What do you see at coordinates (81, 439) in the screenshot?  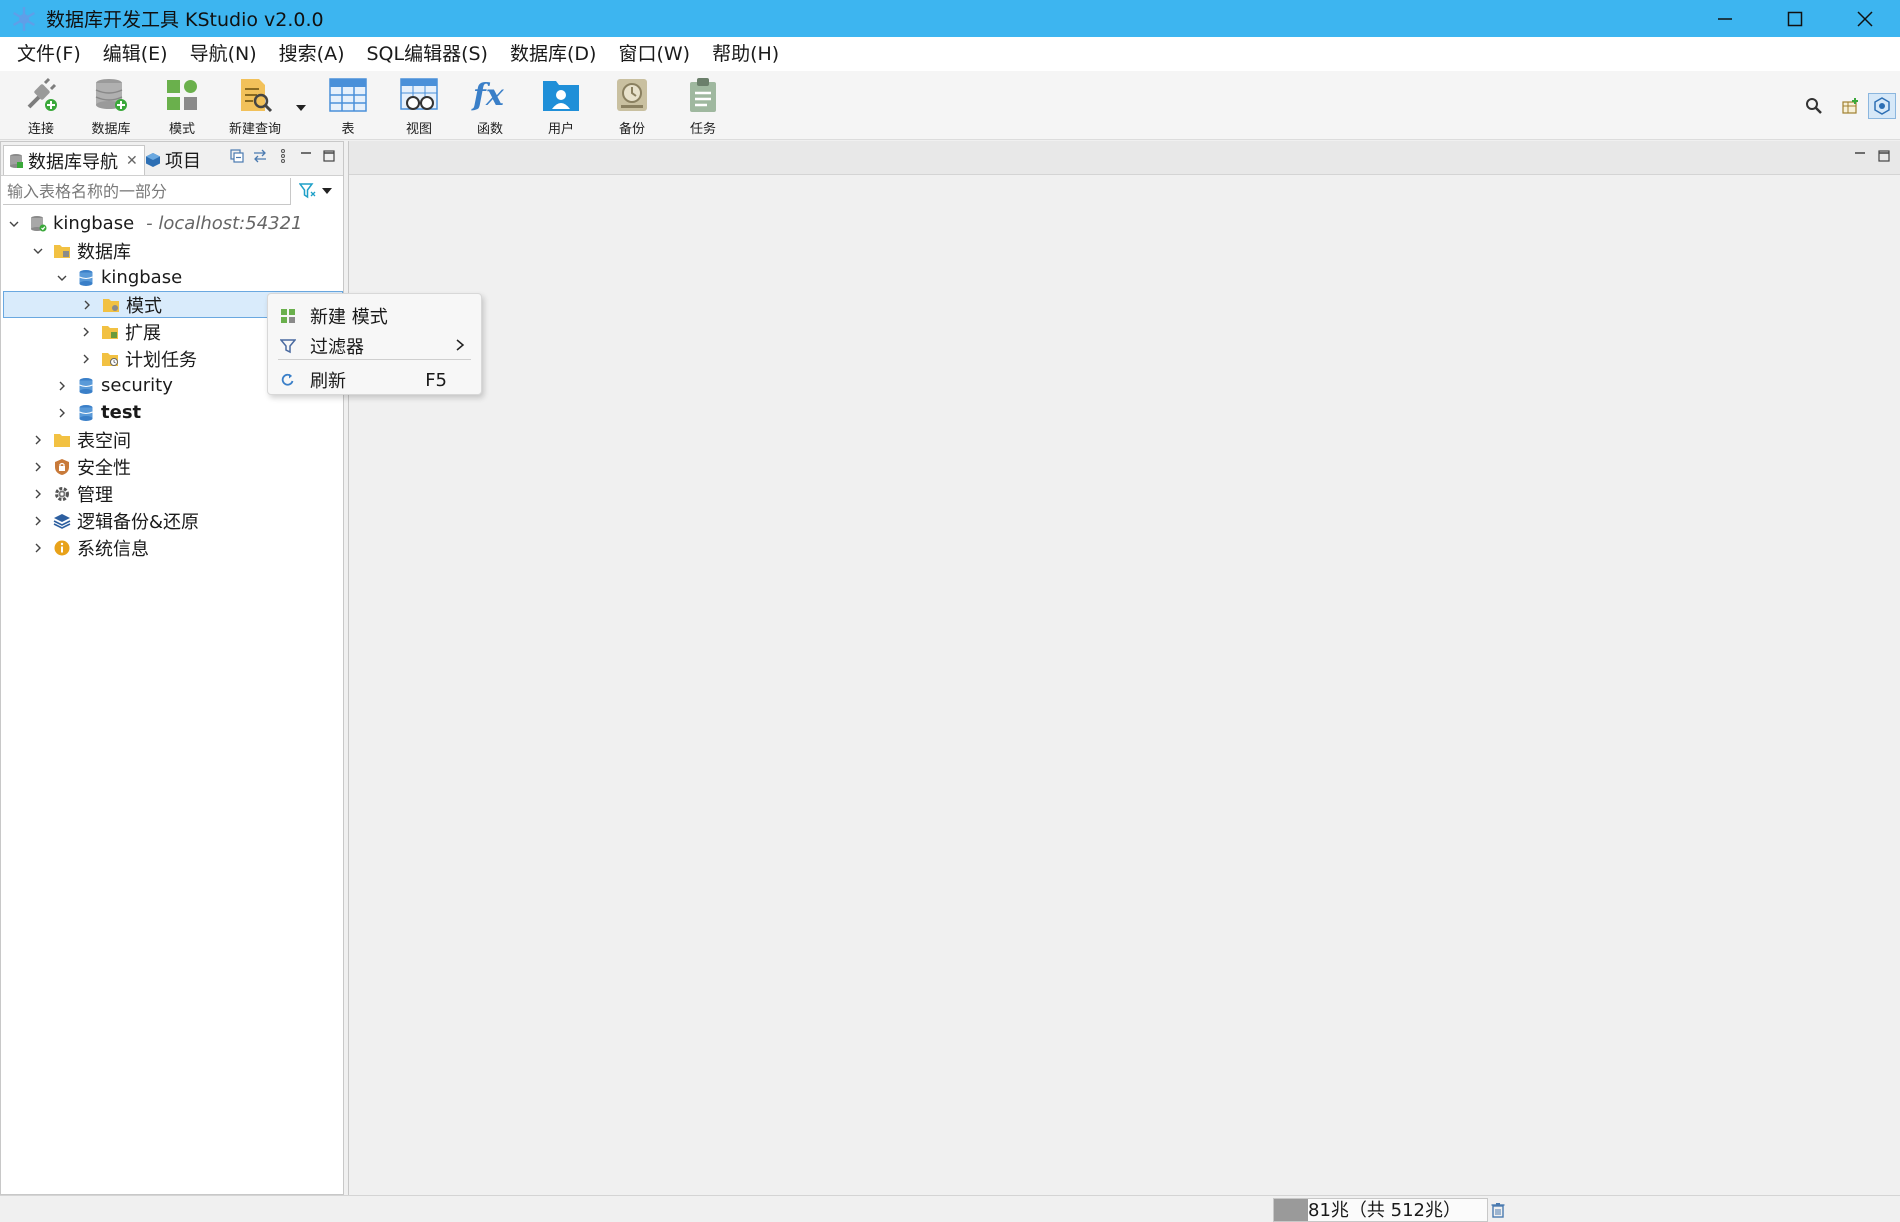 I see `tree-node-tablespace: 表空间` at bounding box center [81, 439].